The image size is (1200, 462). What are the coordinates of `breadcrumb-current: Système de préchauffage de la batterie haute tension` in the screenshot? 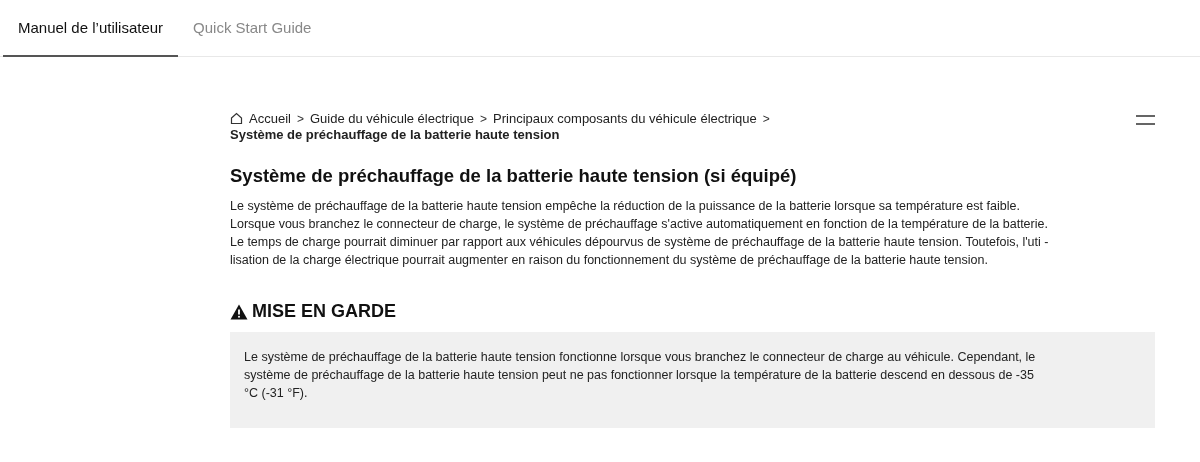 It's located at (395, 134).